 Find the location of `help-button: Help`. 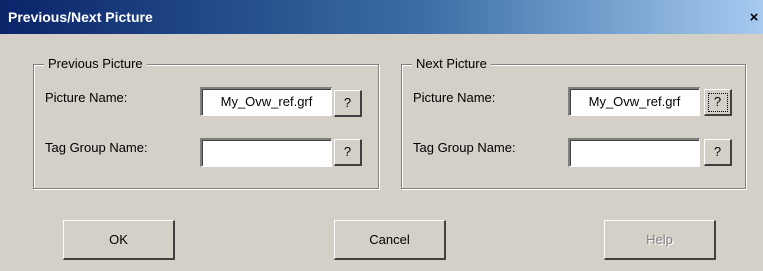

help-button: Help is located at coordinates (660, 240).